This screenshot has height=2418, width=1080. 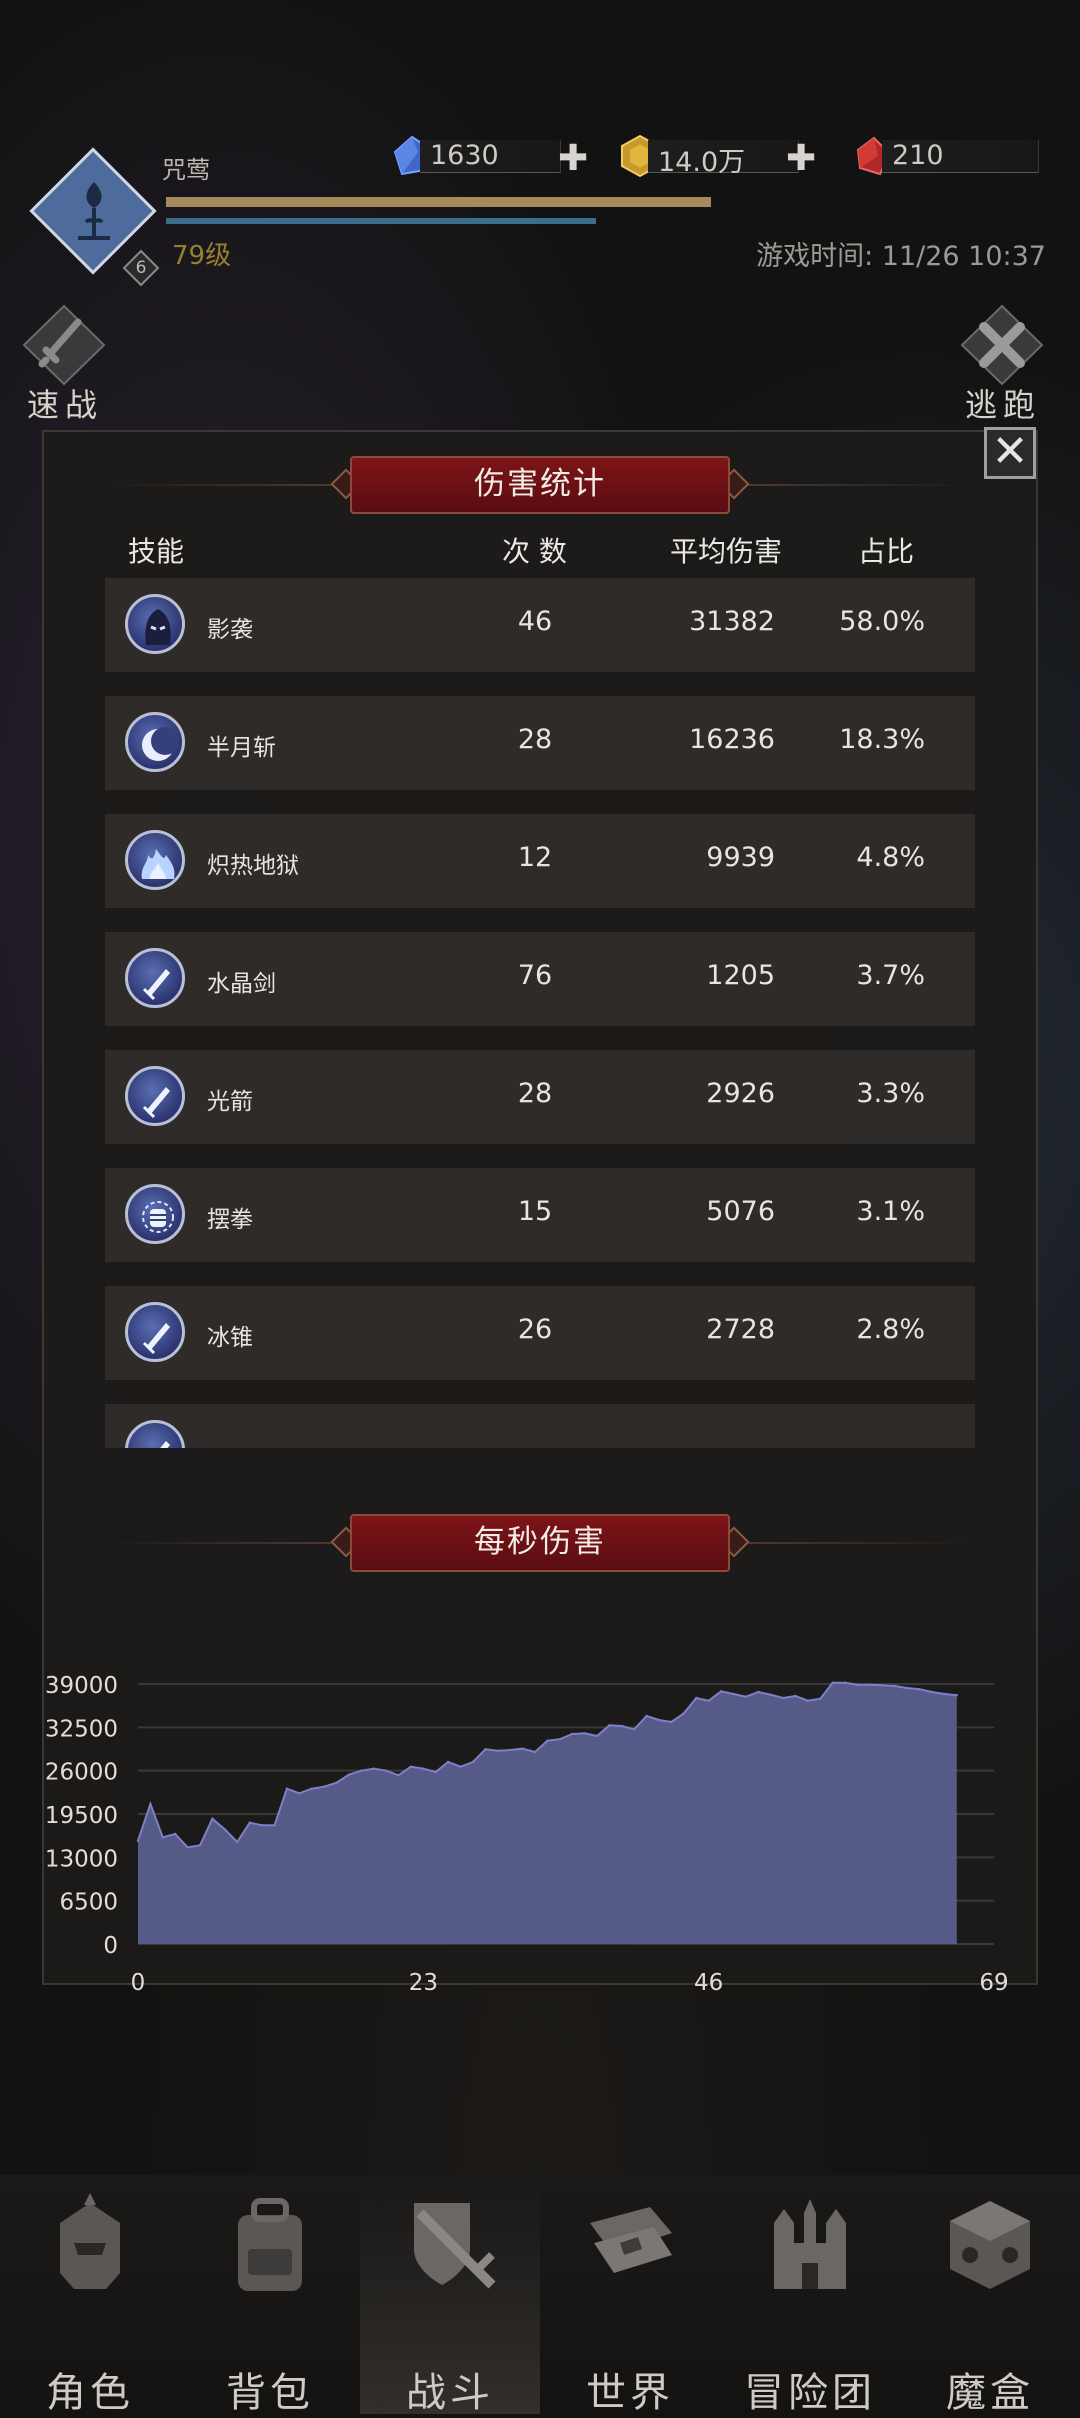 I want to click on skill-row: 水晶剑 76 1205 3.7%, so click(x=540, y=979).